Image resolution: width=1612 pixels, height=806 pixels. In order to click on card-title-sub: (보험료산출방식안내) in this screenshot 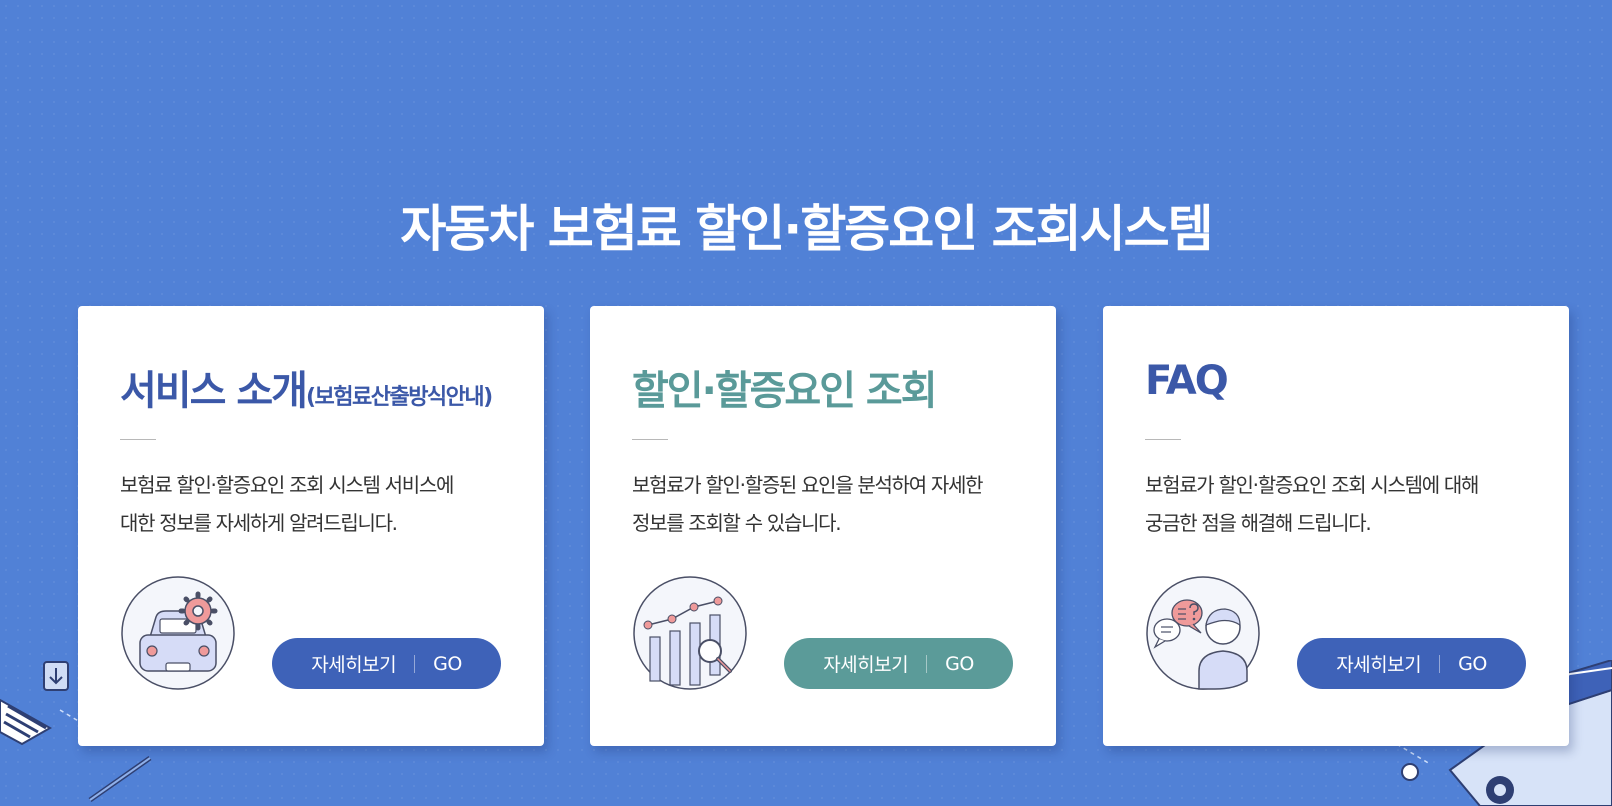, I will do `click(399, 397)`.